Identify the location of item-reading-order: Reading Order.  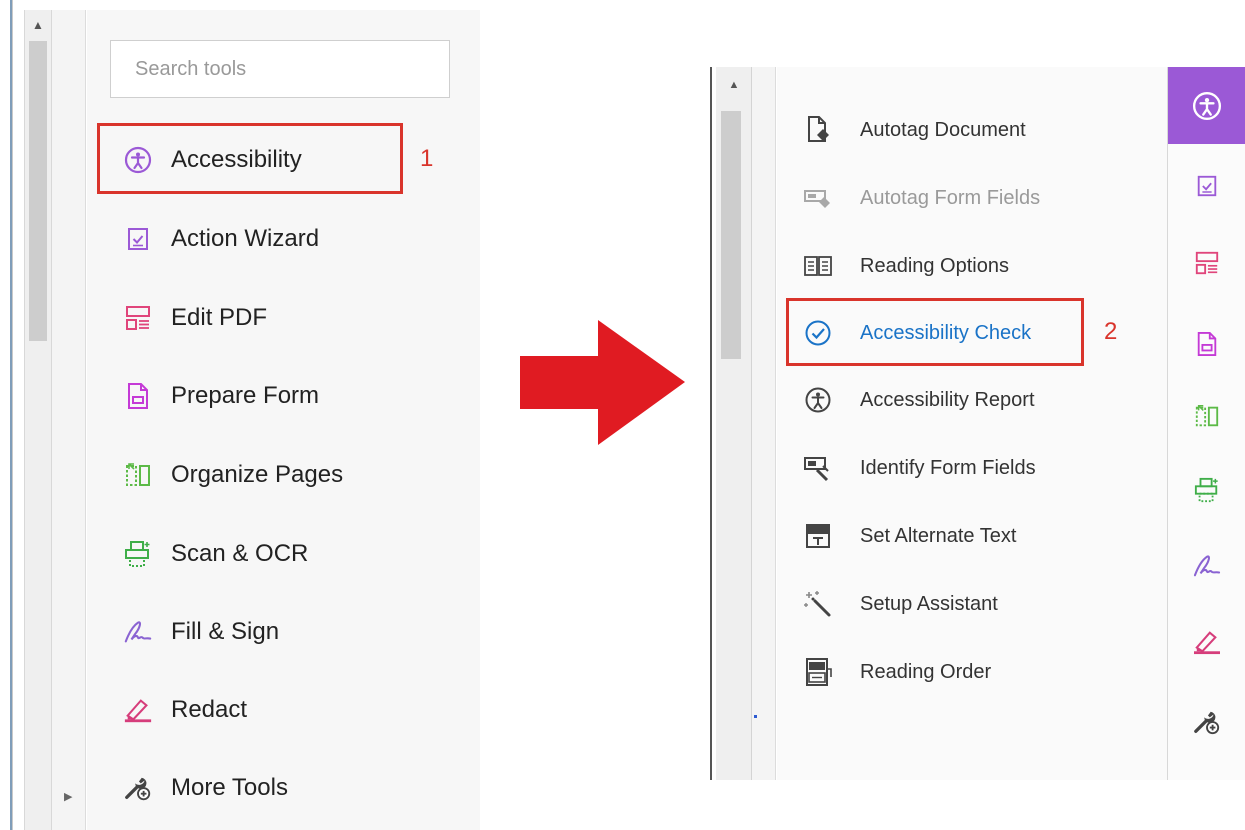
(897, 672).